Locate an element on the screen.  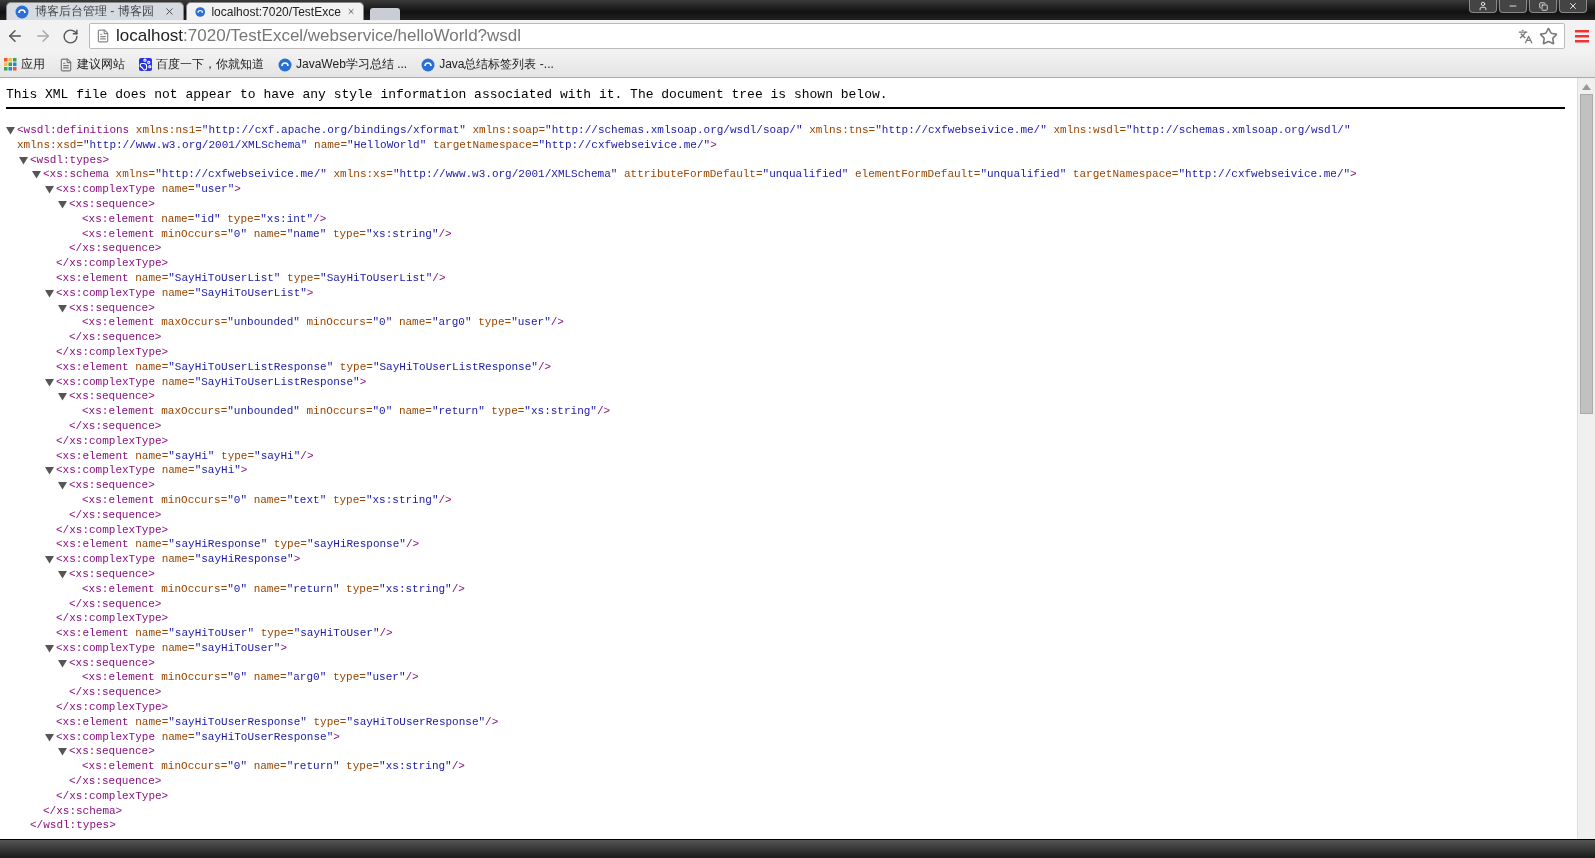
xml-line: <wsdl:definitions xmlns:ns1="http://cxf.apache.org/bindings/xformat" xmlns:soap="http://schemas.xmlsoap.org/wsdl/soap/" xmlns:tns="http://cxfwebseivice.me/" xmlns:wsdl="http://schemas.xmlsoap.org/wsdl/" xmlns:xsd="http://www.w3.org/2001/XMLSchema" name="HelloWorld" targetNamespace="http://cxfwebseivice.me/"> is located at coordinates (684, 138).